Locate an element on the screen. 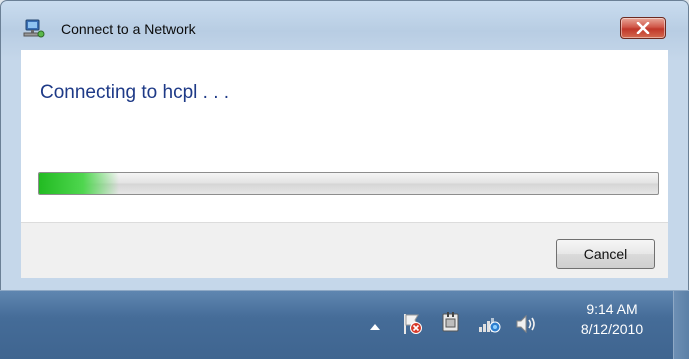 This screenshot has height=359, width=689. dialog-footer: Cancel is located at coordinates (344, 250).